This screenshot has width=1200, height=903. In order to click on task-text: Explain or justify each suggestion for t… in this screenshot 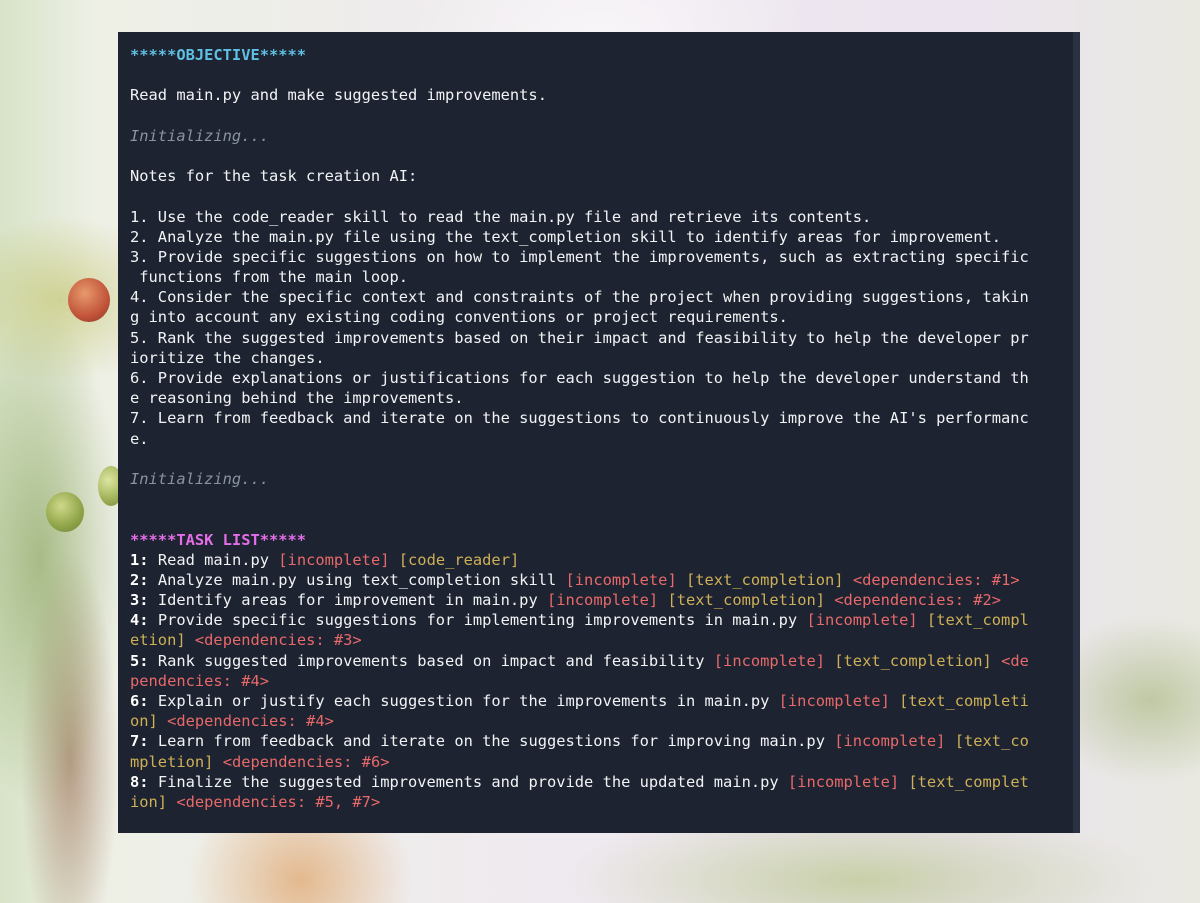, I will do `click(463, 701)`.